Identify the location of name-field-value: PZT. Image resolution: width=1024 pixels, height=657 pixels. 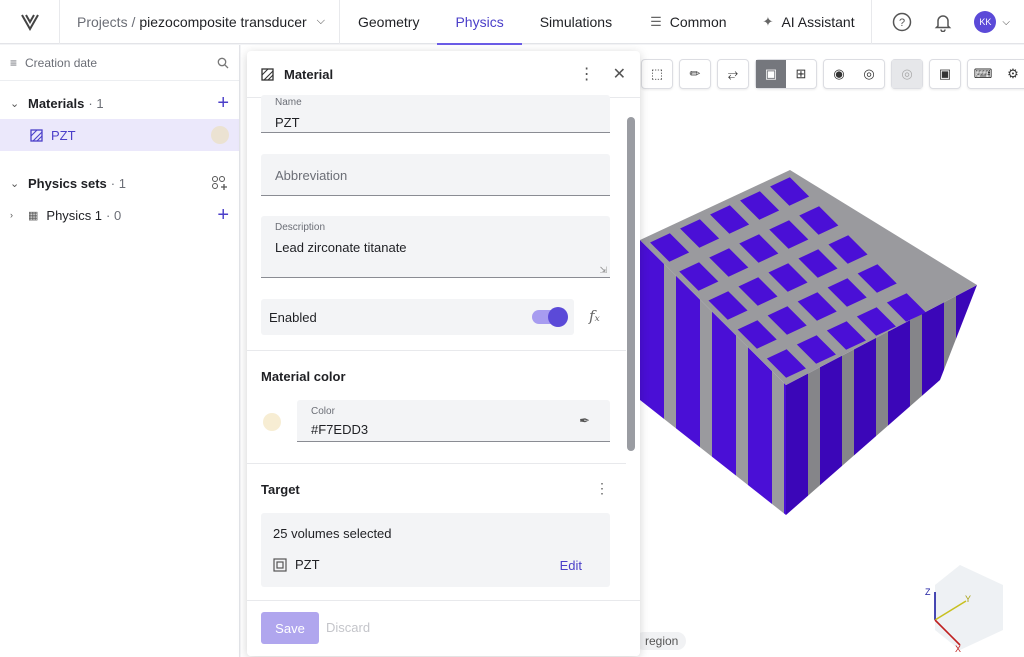
(287, 122).